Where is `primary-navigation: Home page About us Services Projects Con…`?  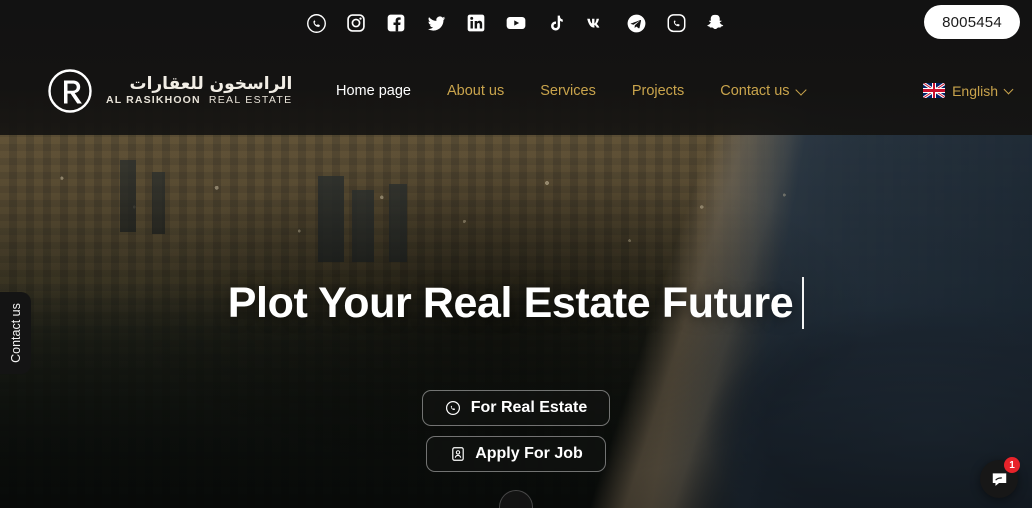 primary-navigation: Home page About us Services Projects Con… is located at coordinates (571, 90).